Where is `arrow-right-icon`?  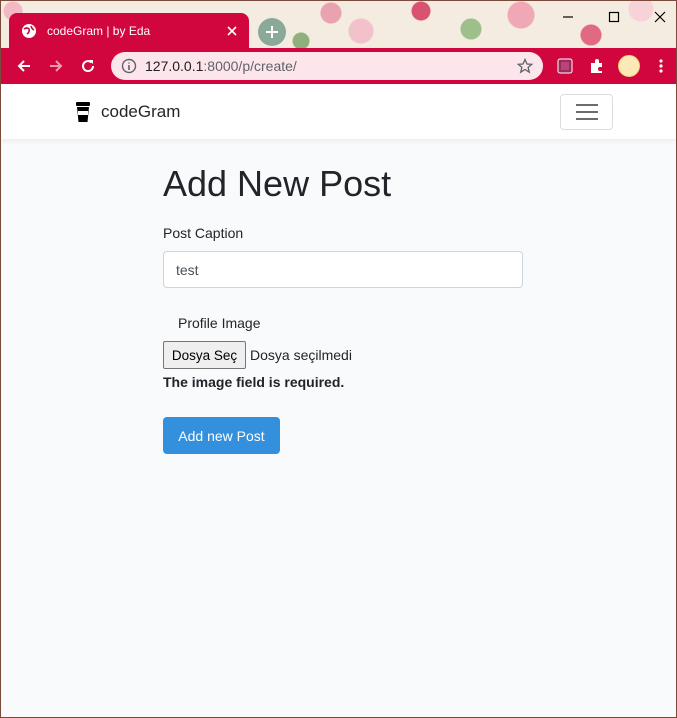
arrow-right-icon is located at coordinates (56, 66).